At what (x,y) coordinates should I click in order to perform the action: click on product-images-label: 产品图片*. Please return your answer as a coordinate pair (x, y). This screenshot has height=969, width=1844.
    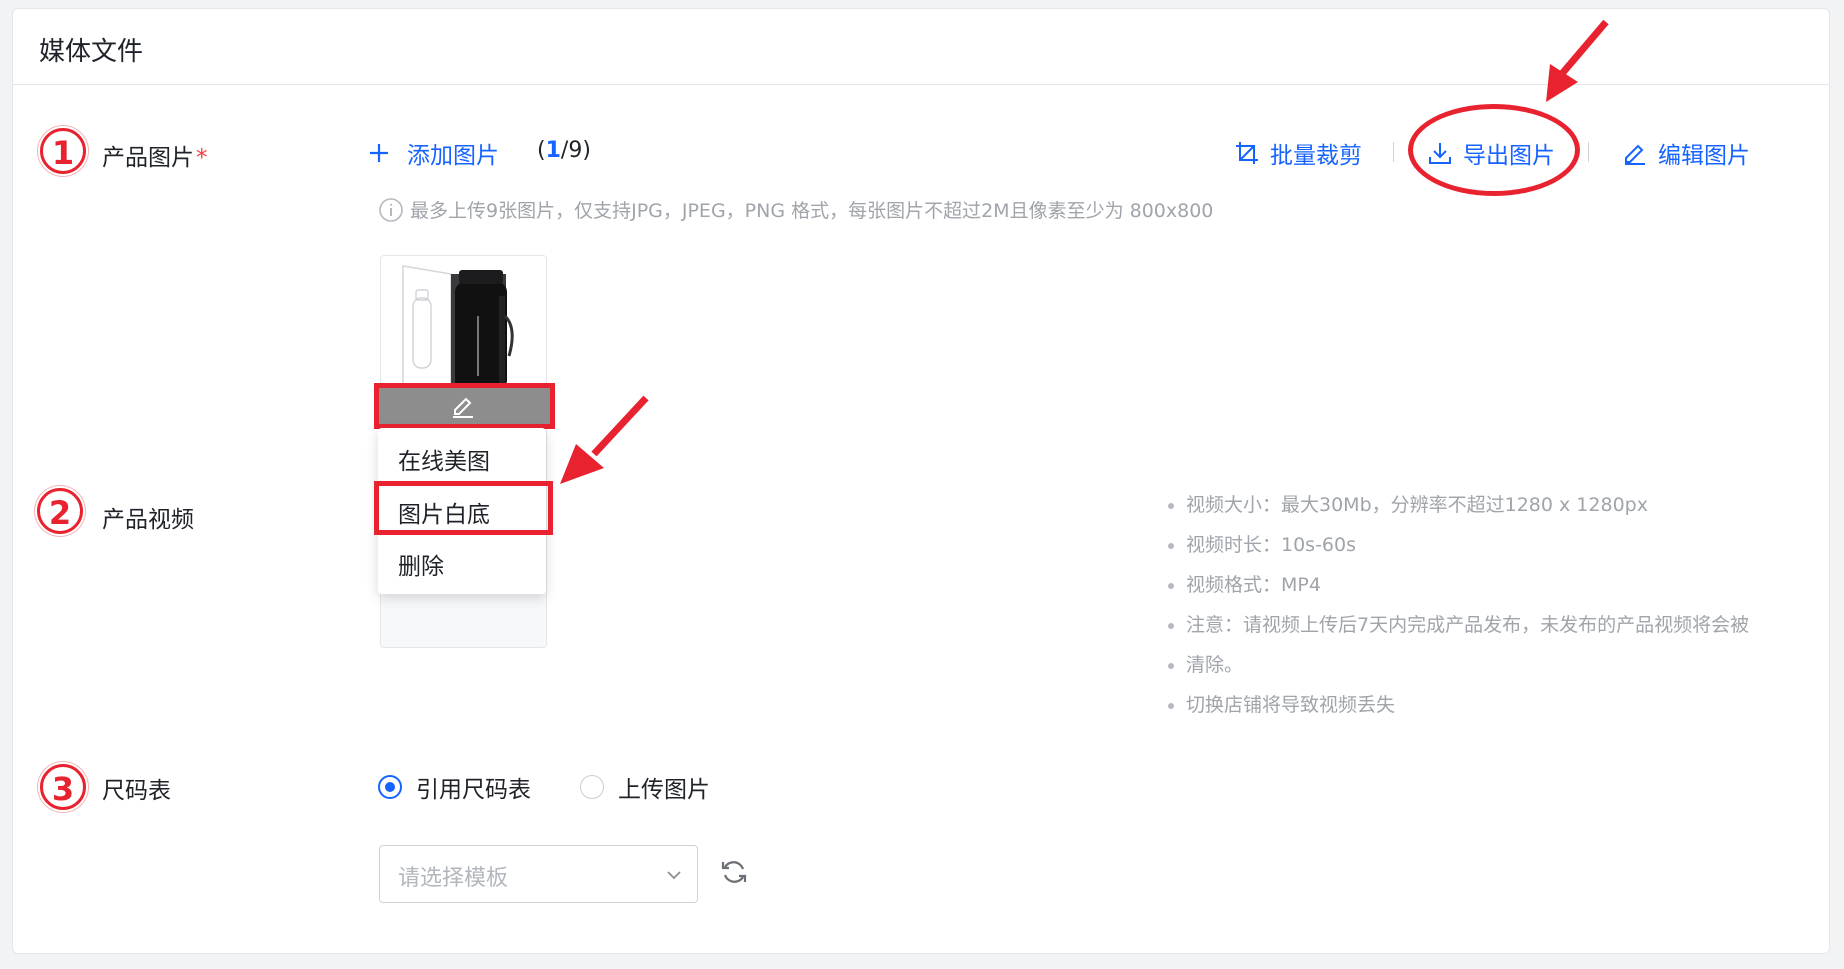
    Looking at the image, I should click on (155, 155).